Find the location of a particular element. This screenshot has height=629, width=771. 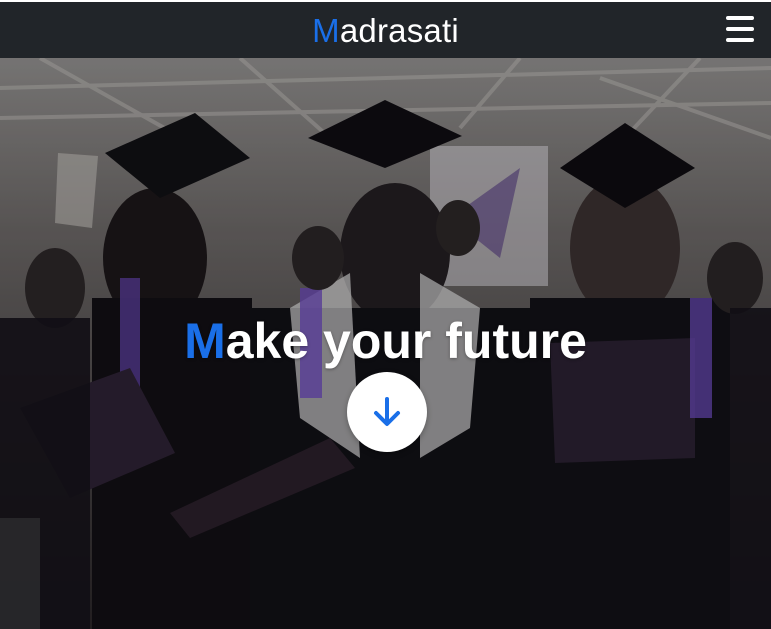

scroll-down-button is located at coordinates (387, 412).